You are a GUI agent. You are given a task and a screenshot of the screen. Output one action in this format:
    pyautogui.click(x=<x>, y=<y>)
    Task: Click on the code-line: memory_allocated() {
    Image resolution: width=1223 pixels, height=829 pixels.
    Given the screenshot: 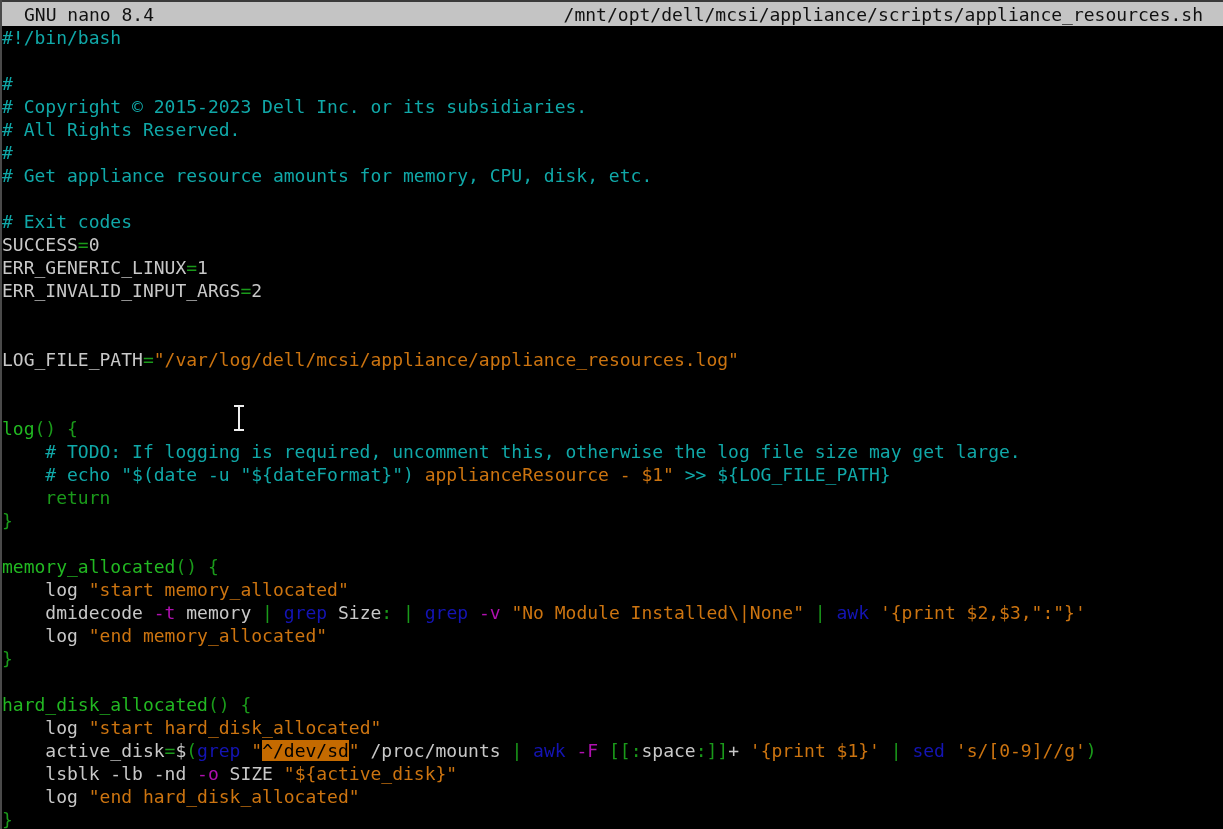 What is the action you would take?
    pyautogui.click(x=110, y=566)
    